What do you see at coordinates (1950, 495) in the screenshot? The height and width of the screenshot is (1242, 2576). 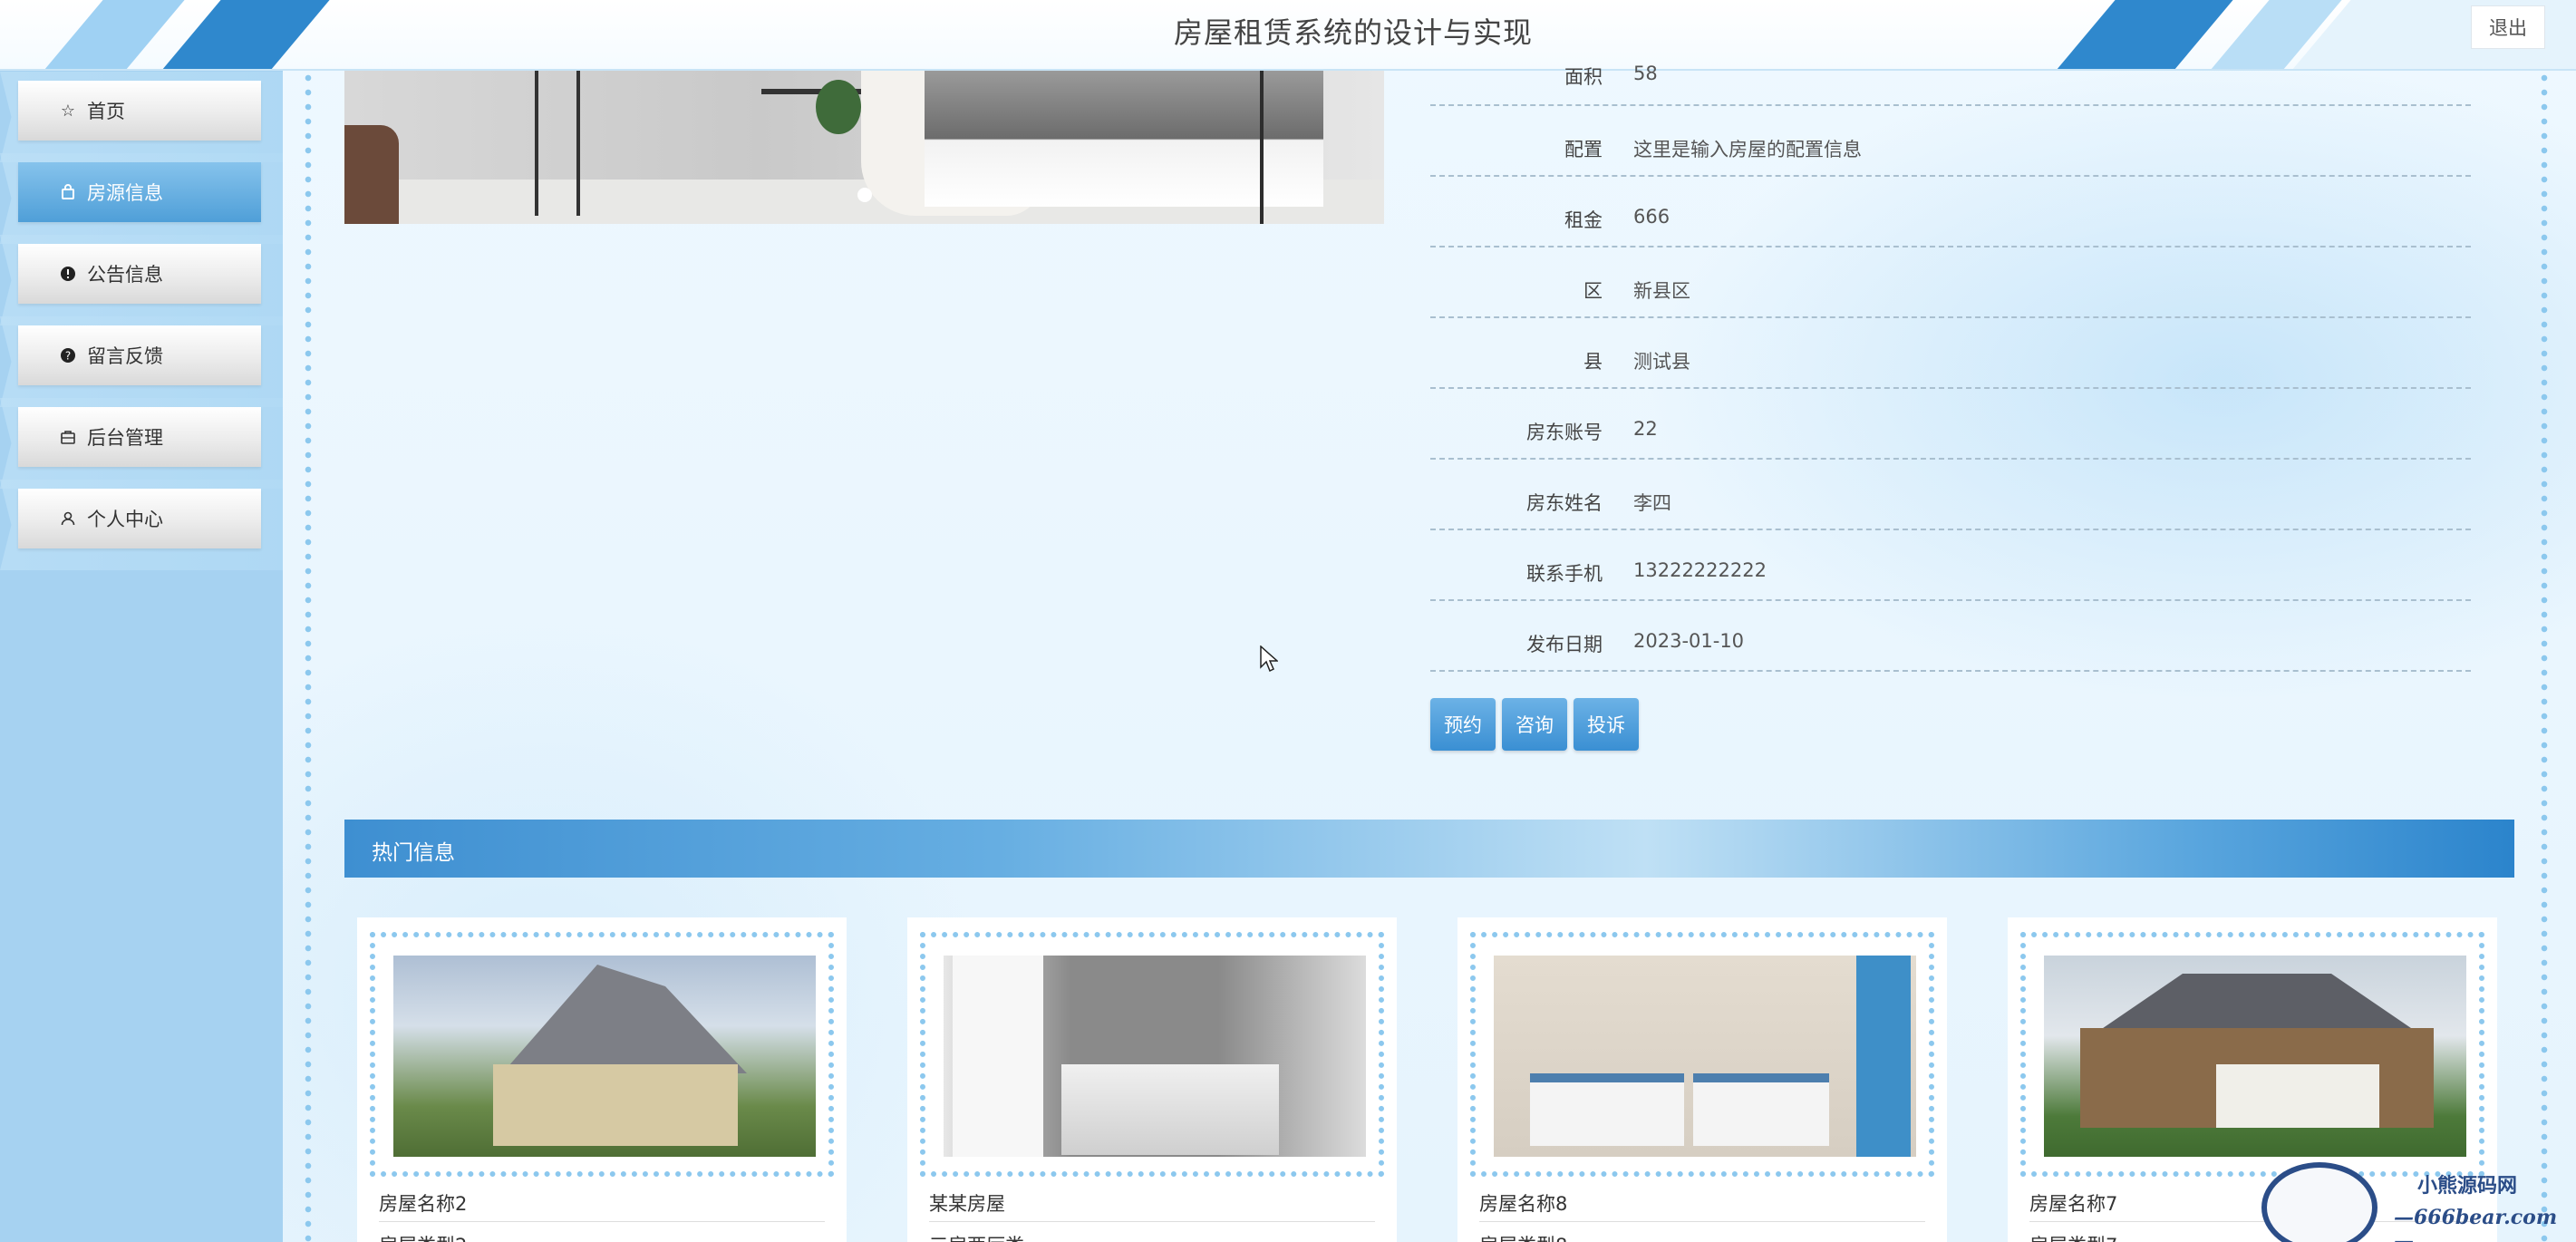 I see `detail-row-landlord-name: 房东姓名 李四` at bounding box center [1950, 495].